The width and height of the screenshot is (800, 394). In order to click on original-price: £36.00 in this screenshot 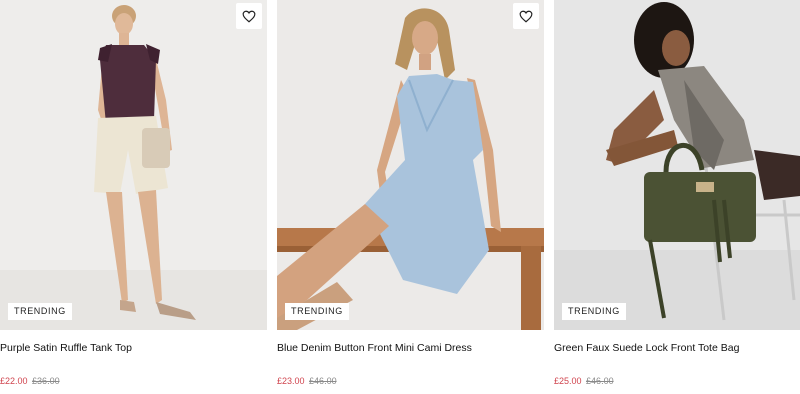, I will do `click(46, 381)`.